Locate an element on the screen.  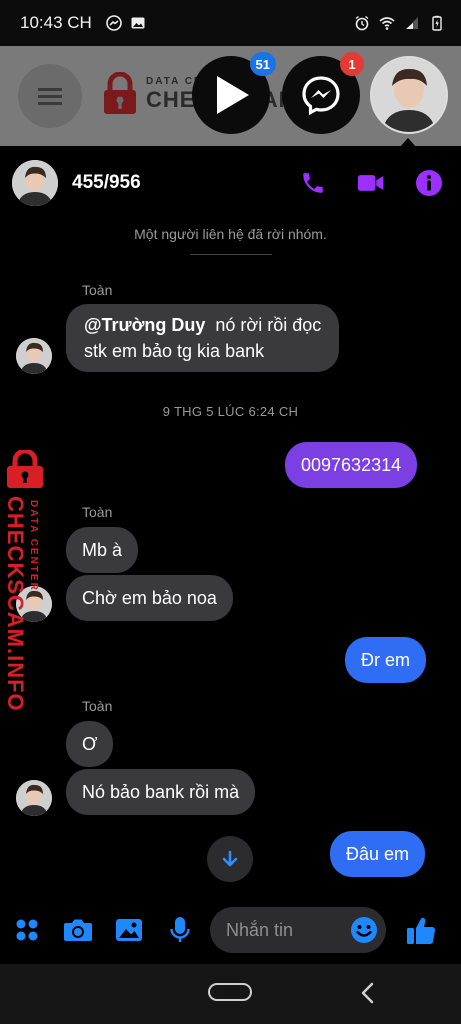
messenger-icon is located at coordinates (321, 95).